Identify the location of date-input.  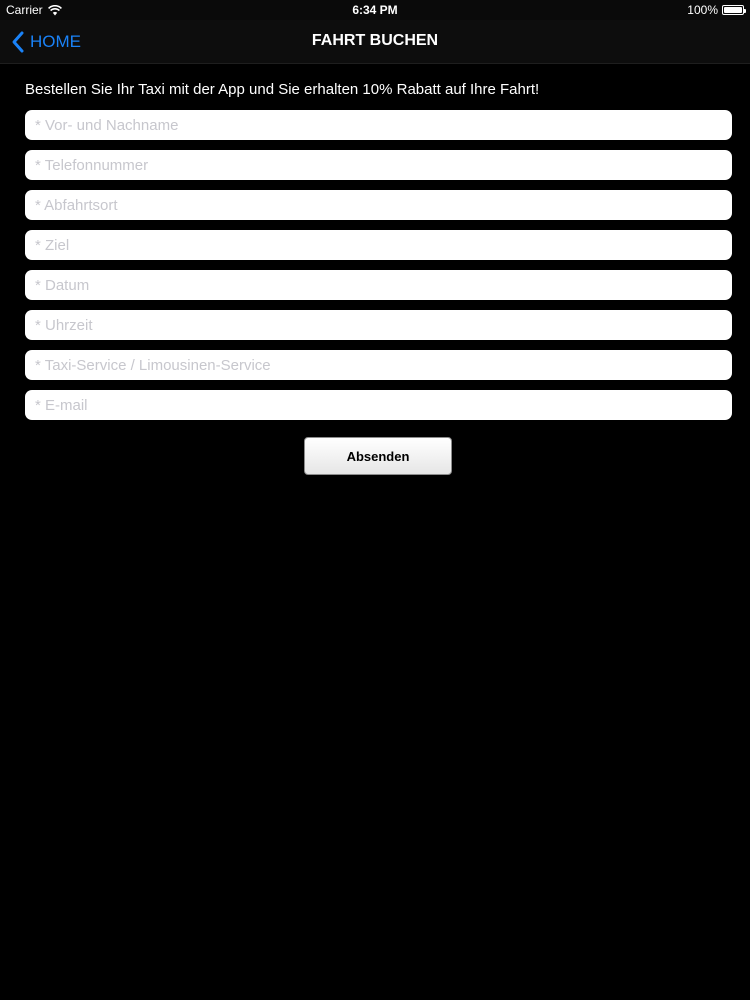
(378, 285).